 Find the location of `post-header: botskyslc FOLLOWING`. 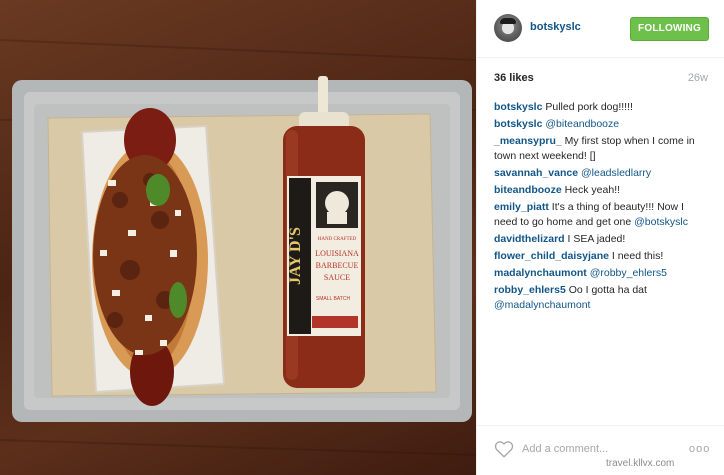

post-header: botskyslc FOLLOWING is located at coordinates (600, 29).